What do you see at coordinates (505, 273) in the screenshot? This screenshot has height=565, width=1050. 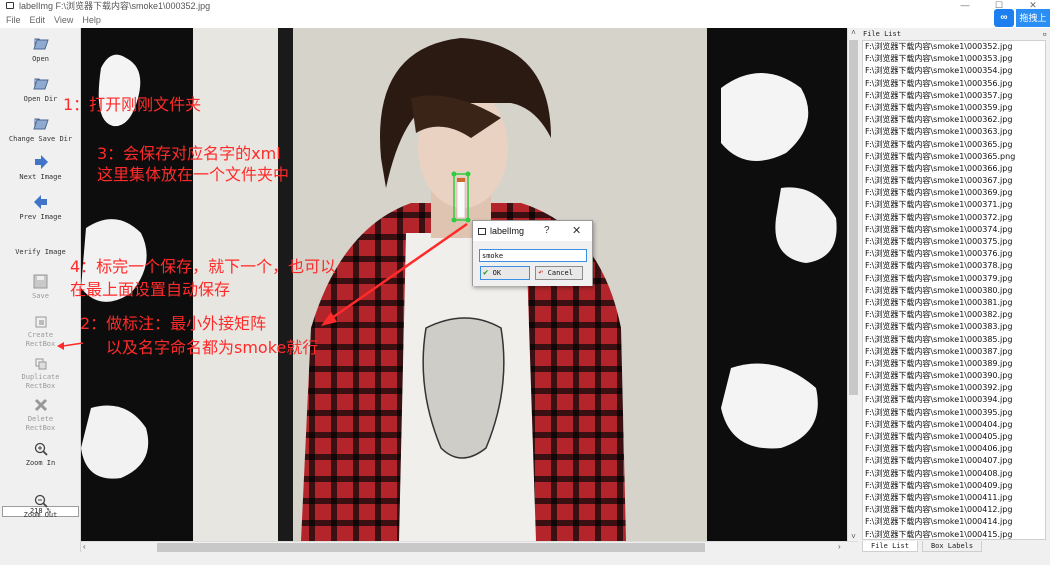 I see `ok-button: ✔ OK` at bounding box center [505, 273].